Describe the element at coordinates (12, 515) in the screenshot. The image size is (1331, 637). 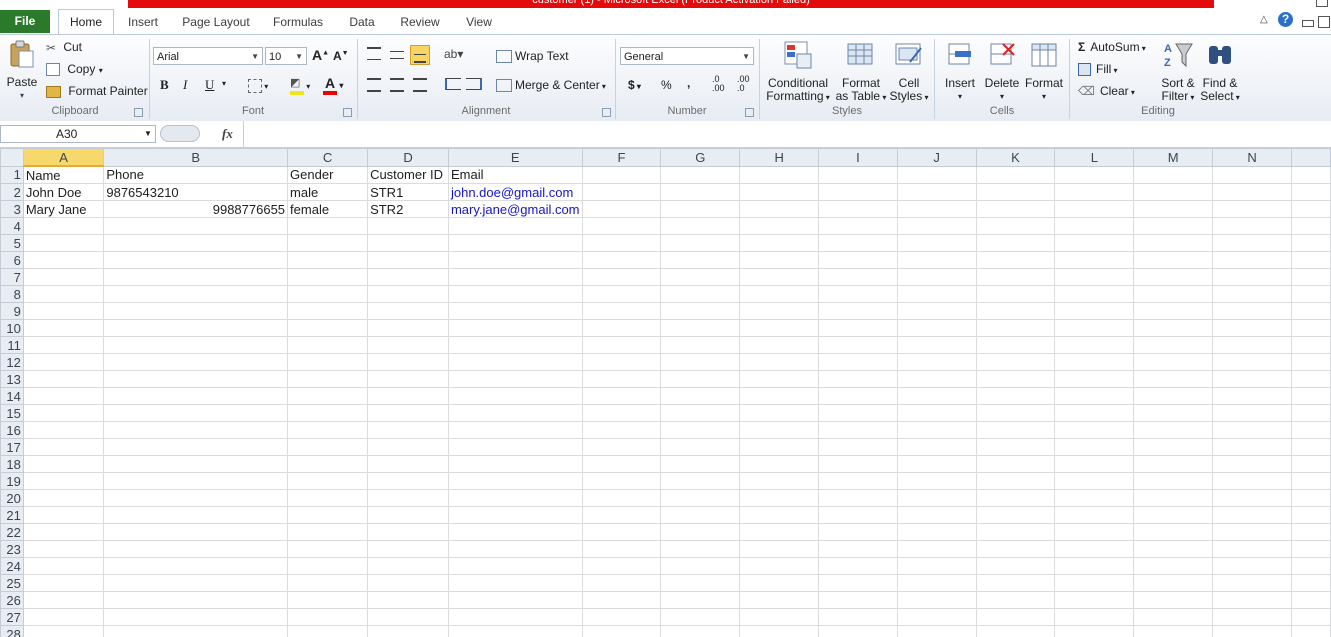
I see `row-header: 21` at that location.